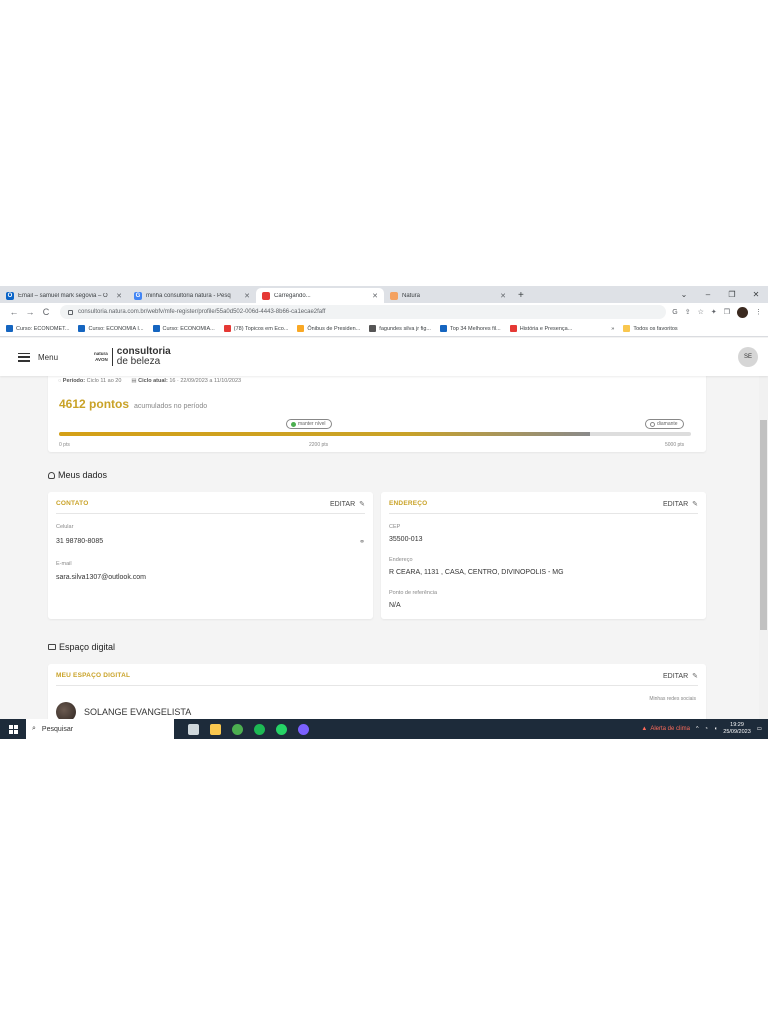 The width and height of the screenshot is (768, 1024). What do you see at coordinates (101, 577) in the screenshot?
I see `email-value: sara.silva1307@outlook.com` at bounding box center [101, 577].